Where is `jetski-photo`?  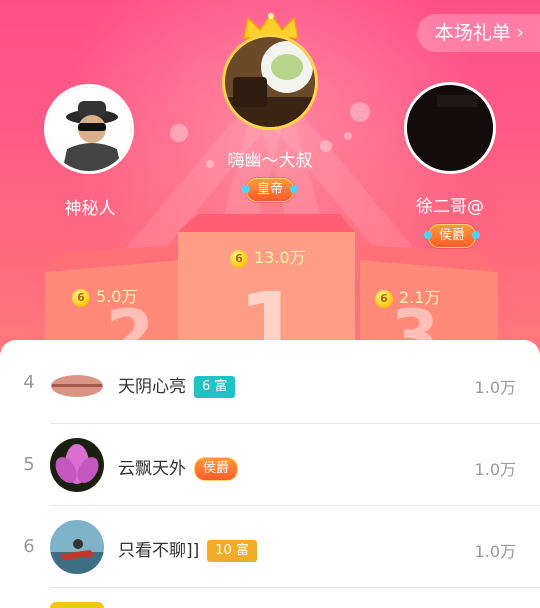
jetski-photo is located at coordinates (77, 547).